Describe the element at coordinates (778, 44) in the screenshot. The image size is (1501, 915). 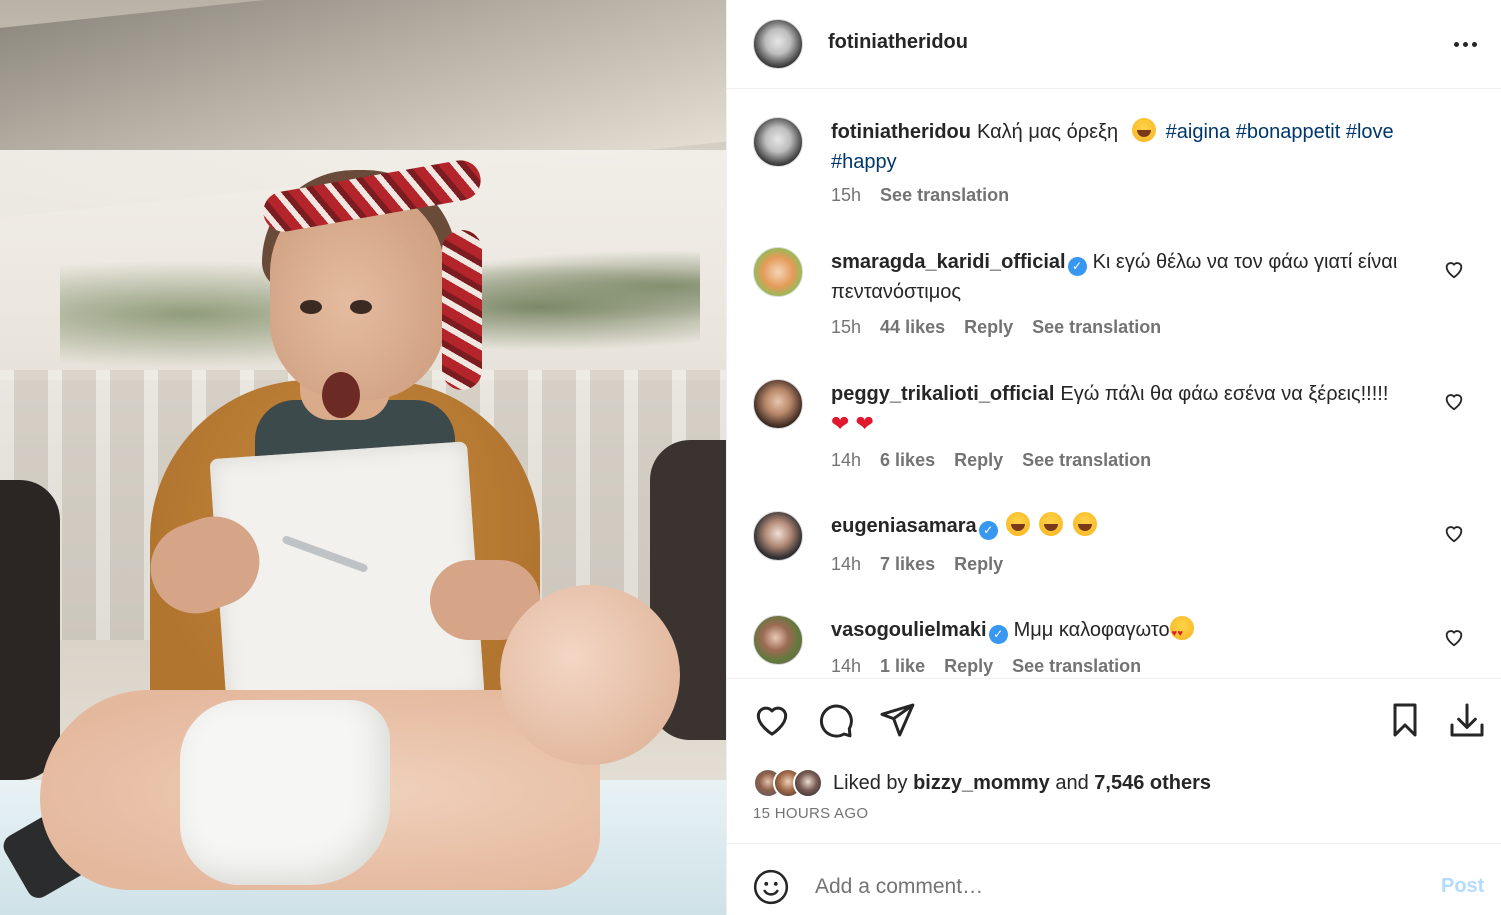
I see `author-avatar` at that location.